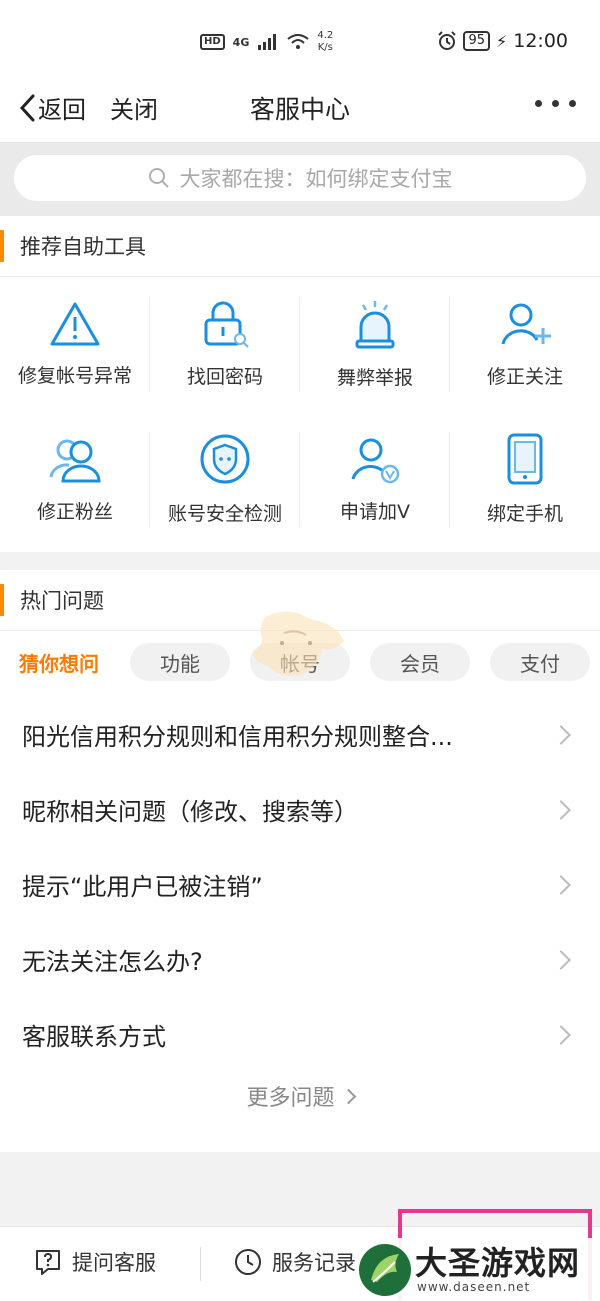 Image resolution: width=600 pixels, height=1301 pixels. What do you see at coordinates (290, 1098) in the screenshot?
I see `more-questions-label: 更多问题` at bounding box center [290, 1098].